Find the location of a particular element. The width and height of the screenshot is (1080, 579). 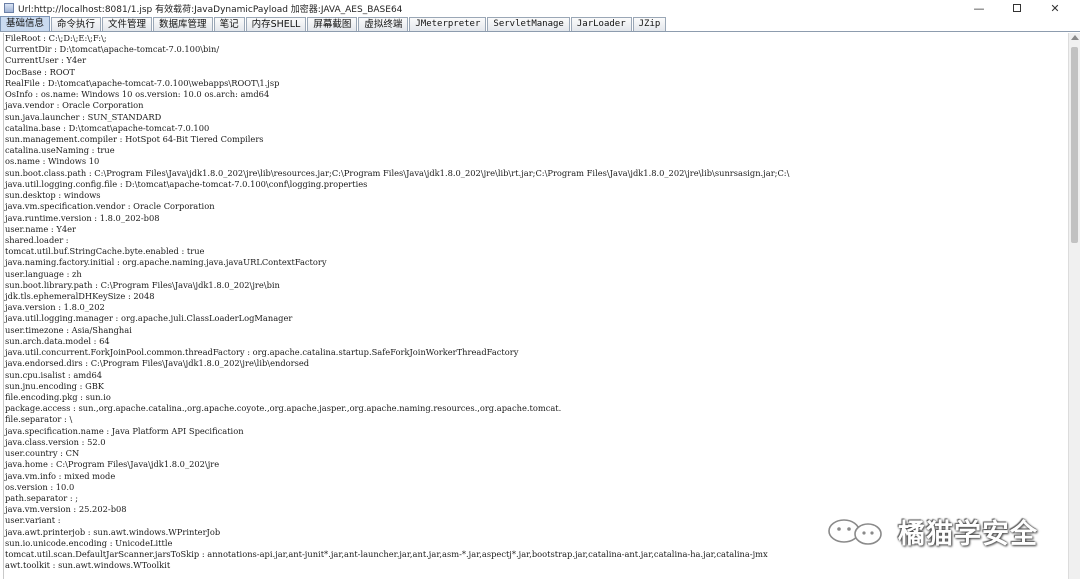

info-line: sun.java.launcher : SUN_STANDARD is located at coordinates (83, 116).